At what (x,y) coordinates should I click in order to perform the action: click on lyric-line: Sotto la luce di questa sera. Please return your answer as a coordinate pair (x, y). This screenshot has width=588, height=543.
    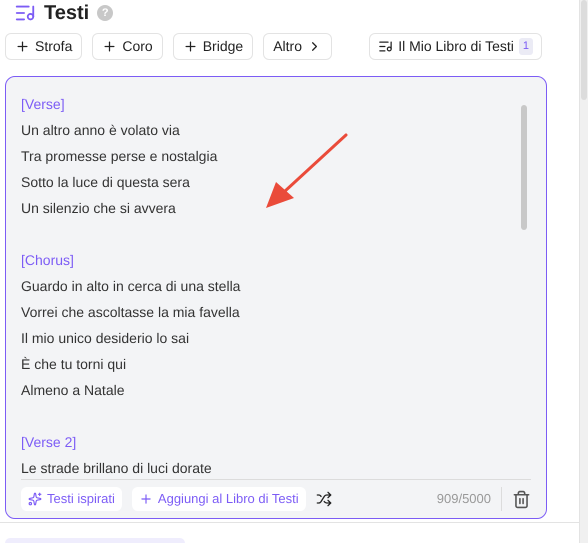
    Looking at the image, I should click on (106, 182).